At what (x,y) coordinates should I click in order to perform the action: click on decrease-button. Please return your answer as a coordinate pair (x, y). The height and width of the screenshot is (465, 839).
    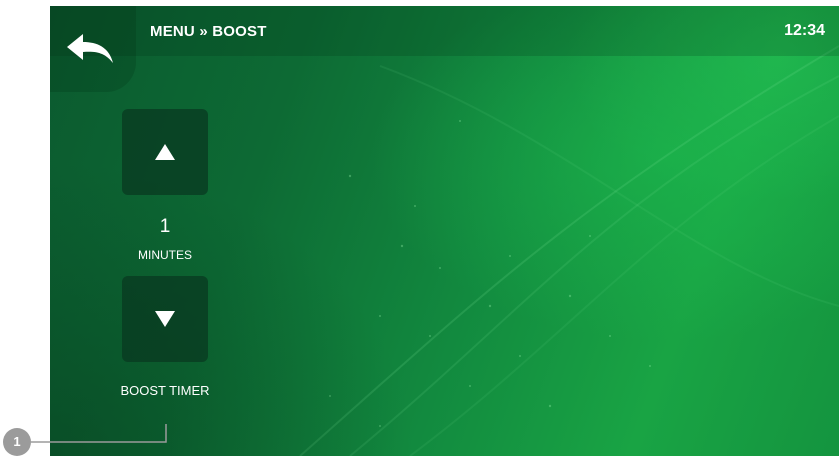
    Looking at the image, I should click on (165, 319).